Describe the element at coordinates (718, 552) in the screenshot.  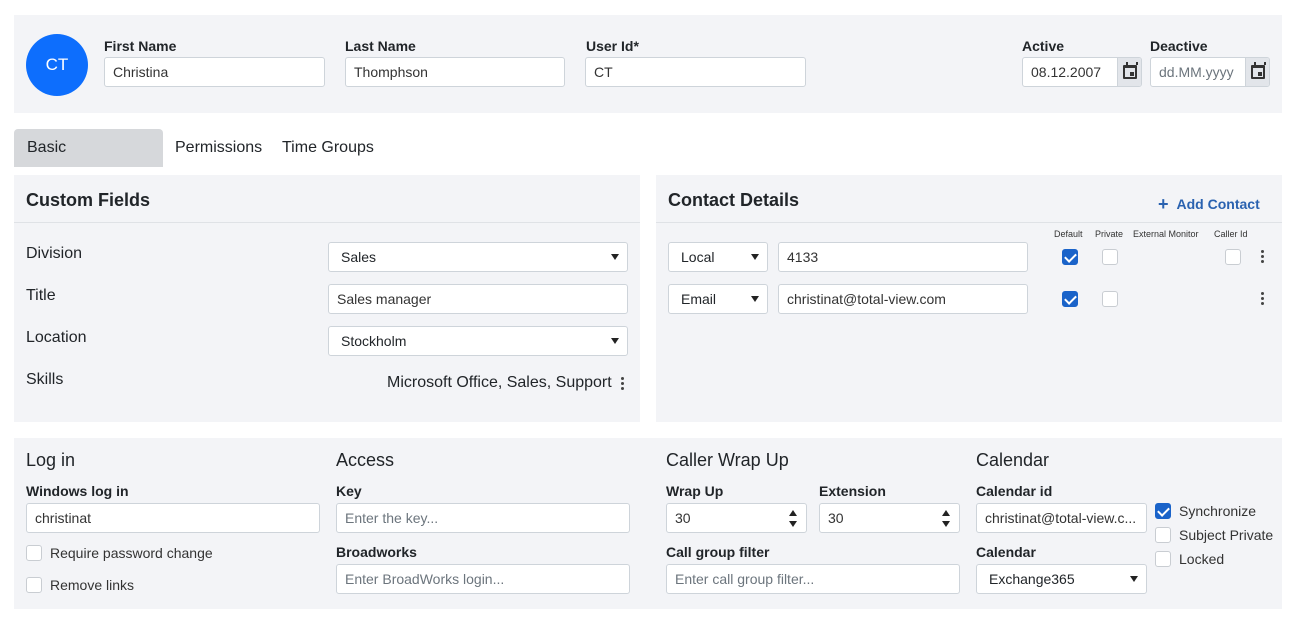
I see `call-group-filter-label: Call group filter` at that location.